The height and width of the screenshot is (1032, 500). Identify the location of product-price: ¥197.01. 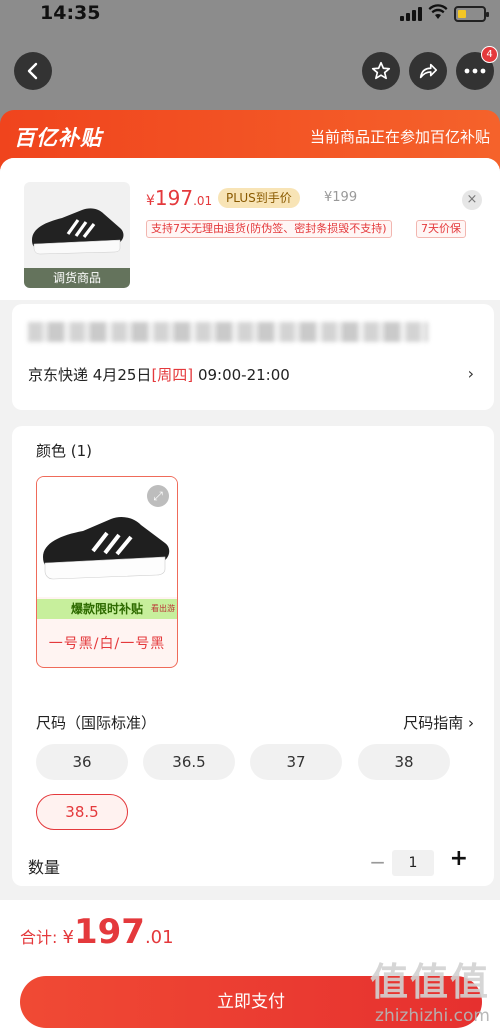
(179, 198).